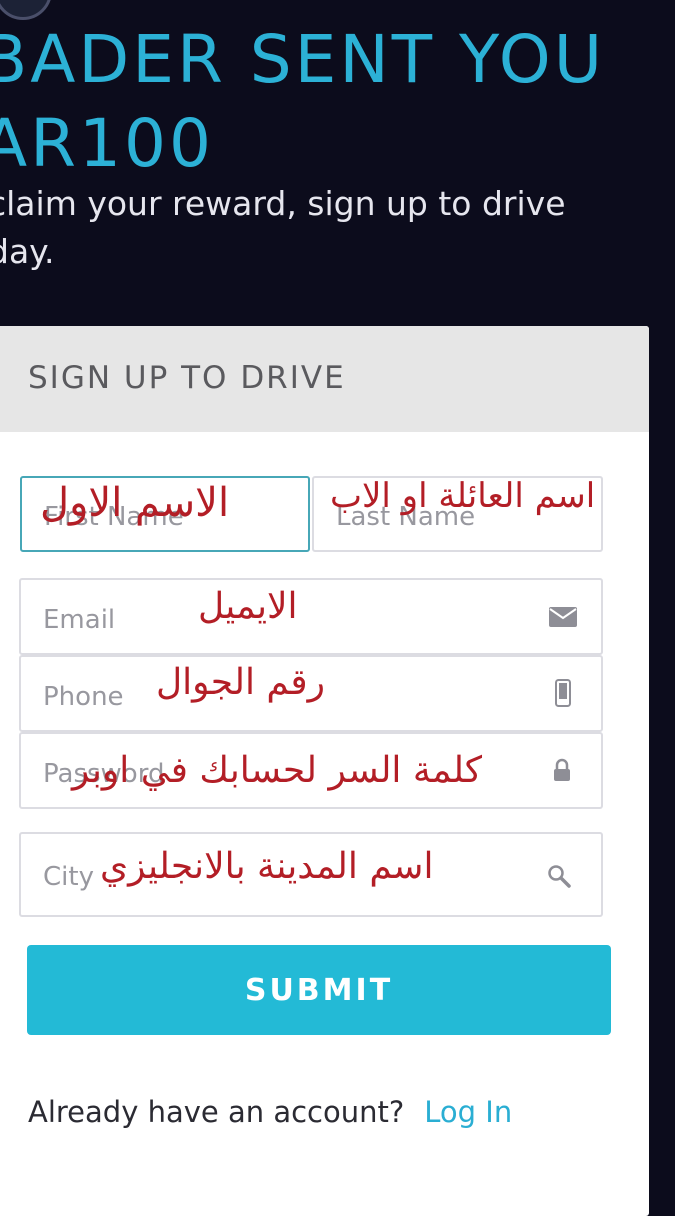 This screenshot has width=675, height=1216. What do you see at coordinates (562, 772) in the screenshot?
I see `lock-icon` at bounding box center [562, 772].